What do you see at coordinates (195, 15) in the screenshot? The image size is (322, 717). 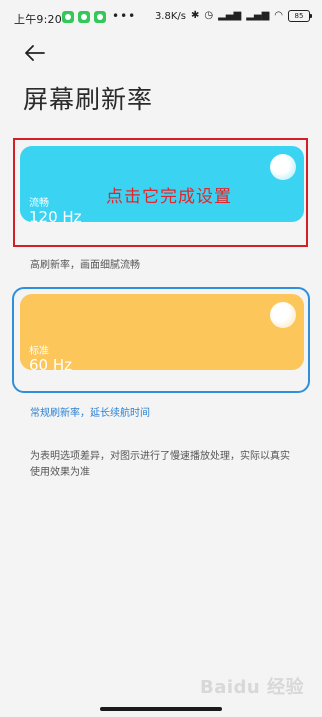 I see `bluetooth-icon: ✱` at bounding box center [195, 15].